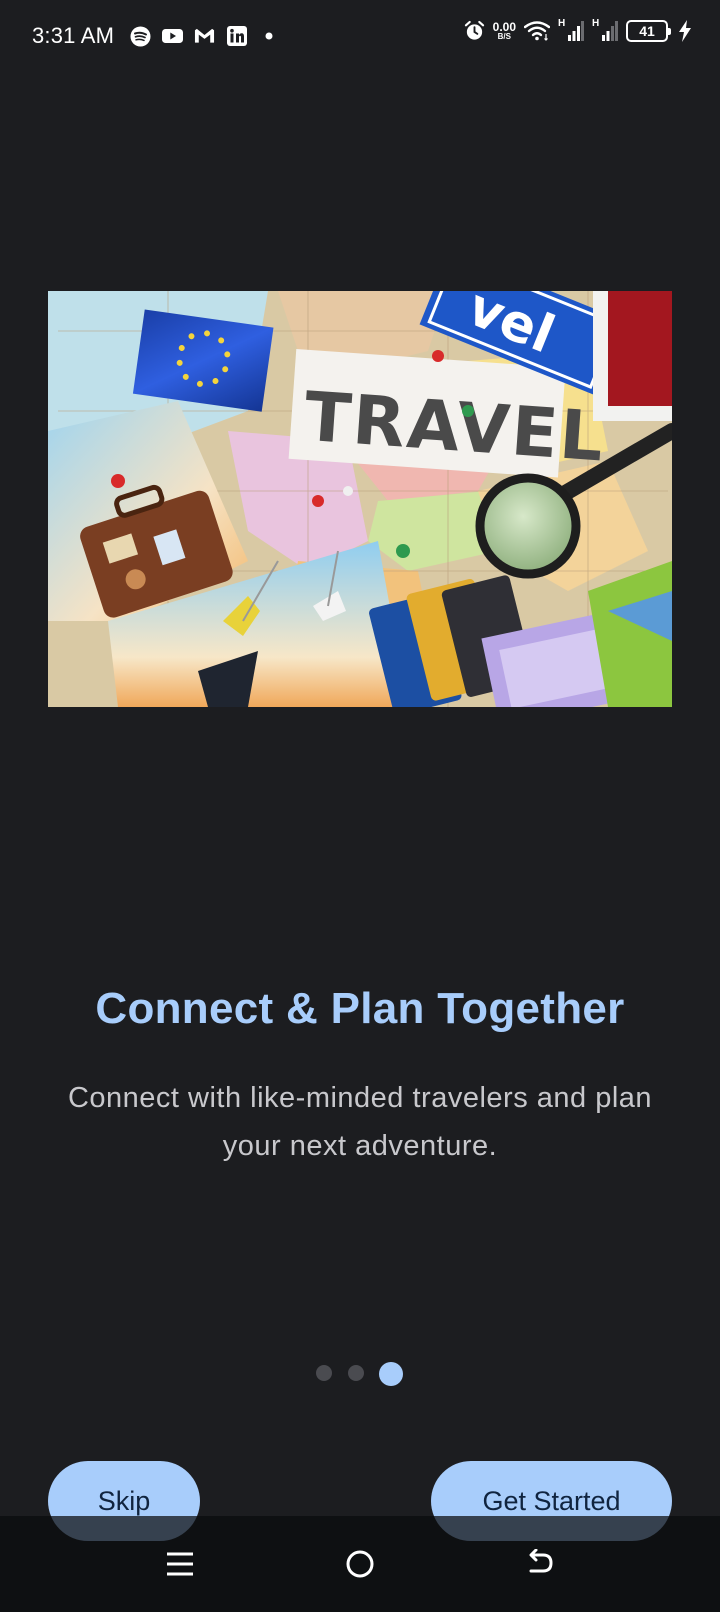 This screenshot has width=720, height=1612. I want to click on onboarding-title: Connect & Plan Together, so click(360, 1008).